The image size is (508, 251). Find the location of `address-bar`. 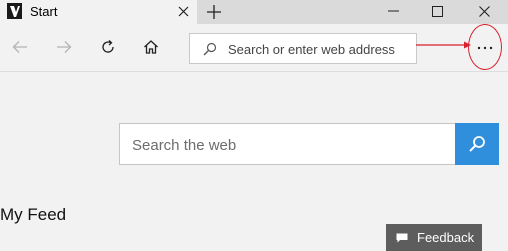

address-bar is located at coordinates (303, 48).